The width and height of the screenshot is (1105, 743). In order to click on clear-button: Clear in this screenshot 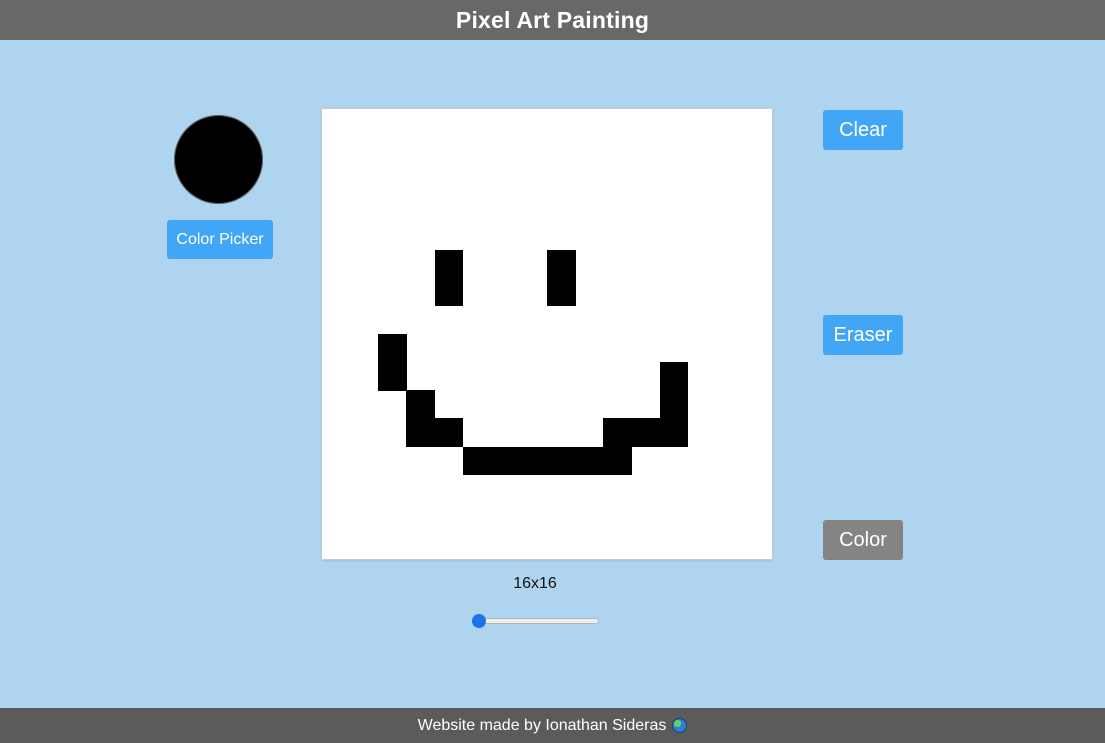, I will do `click(863, 130)`.